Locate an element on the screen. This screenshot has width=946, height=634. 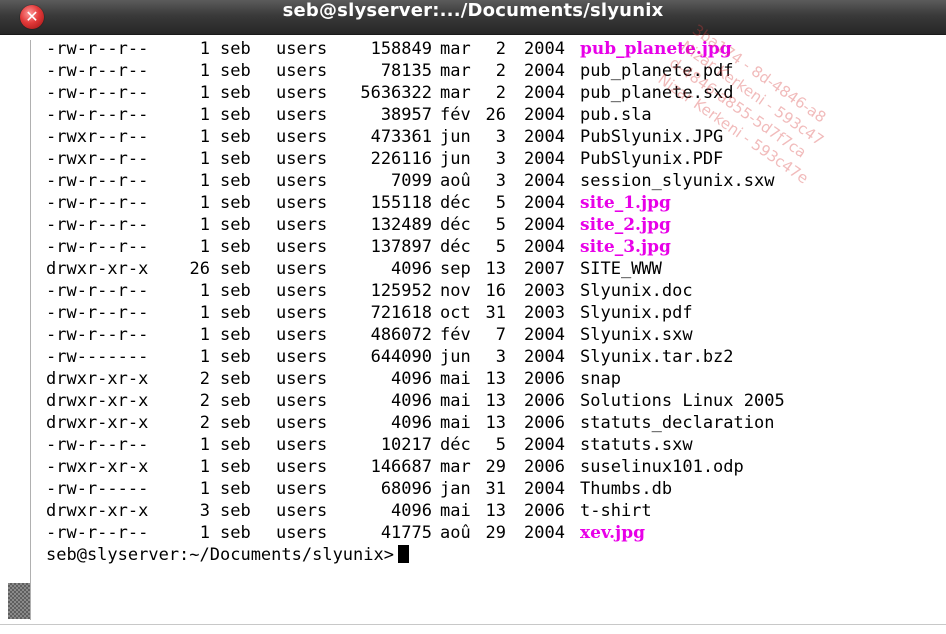
scrollbar-thumb is located at coordinates (19, 601).